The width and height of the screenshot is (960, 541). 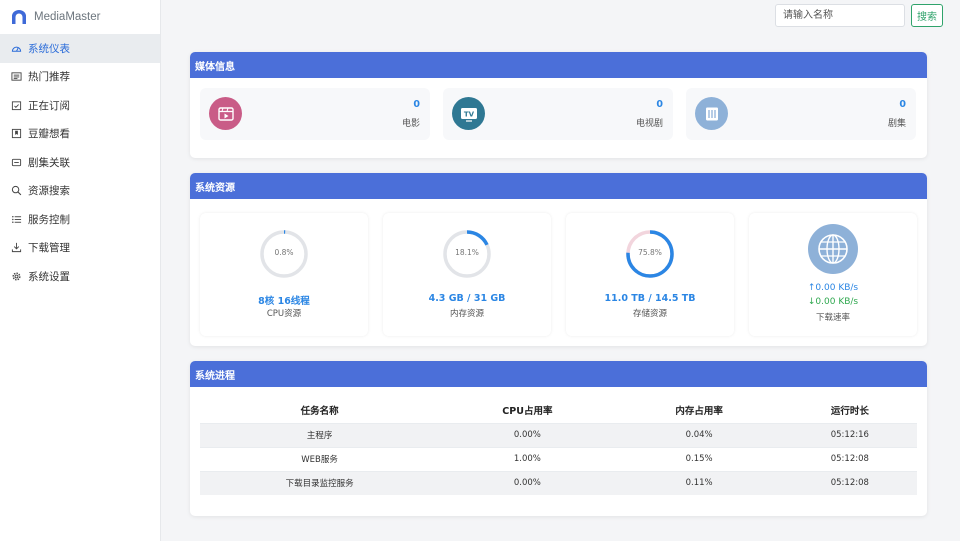 What do you see at coordinates (467, 298) in the screenshot?
I see `memory-value: 4.3 GB / 31 GB` at bounding box center [467, 298].